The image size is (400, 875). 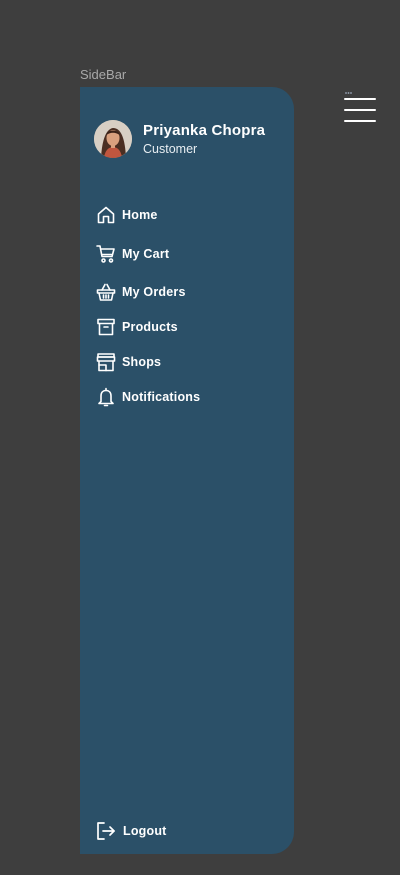 I want to click on home-icon, so click(x=106, y=215).